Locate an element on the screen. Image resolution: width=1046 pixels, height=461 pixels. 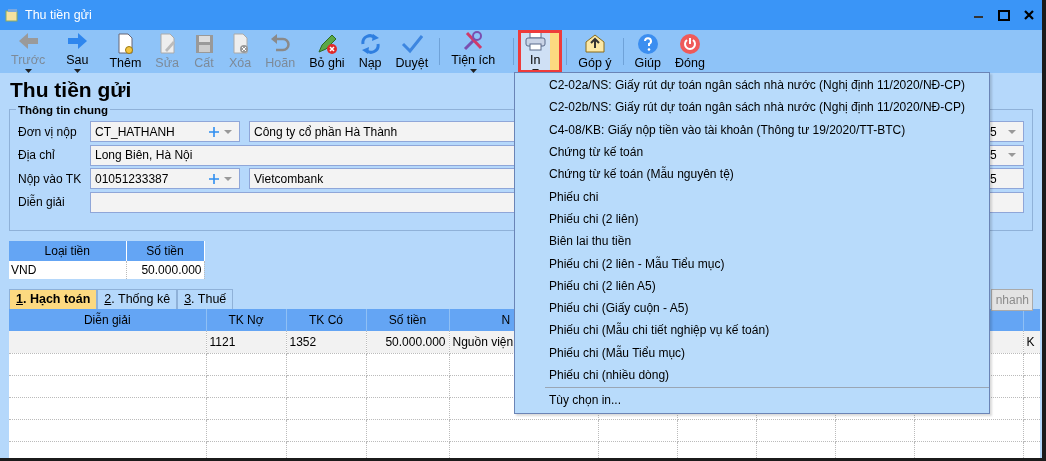
toolbar-button: Duyệt is located at coordinates (412, 51).